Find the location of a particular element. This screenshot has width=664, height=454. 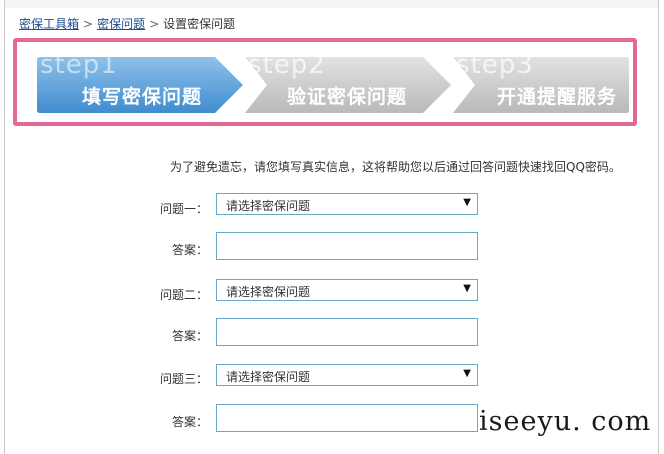

question-2-label: 问题二： is located at coordinates (183, 295).